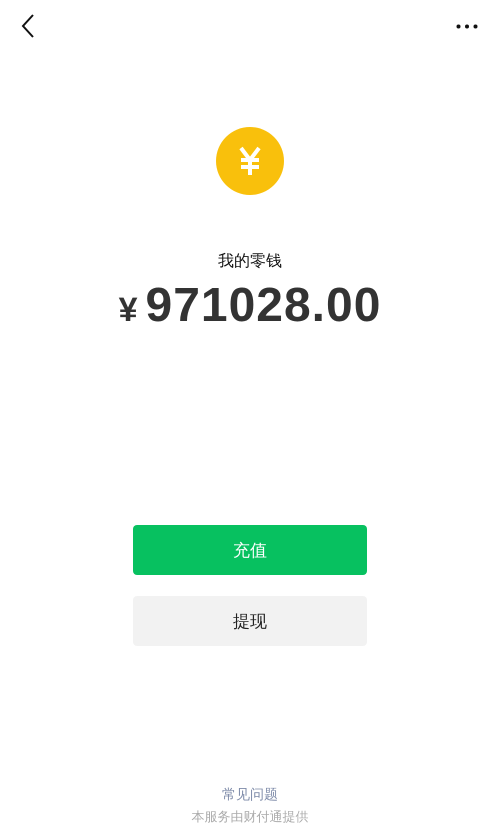  What do you see at coordinates (264, 305) in the screenshot?
I see `balance-amount: 971028.00` at bounding box center [264, 305].